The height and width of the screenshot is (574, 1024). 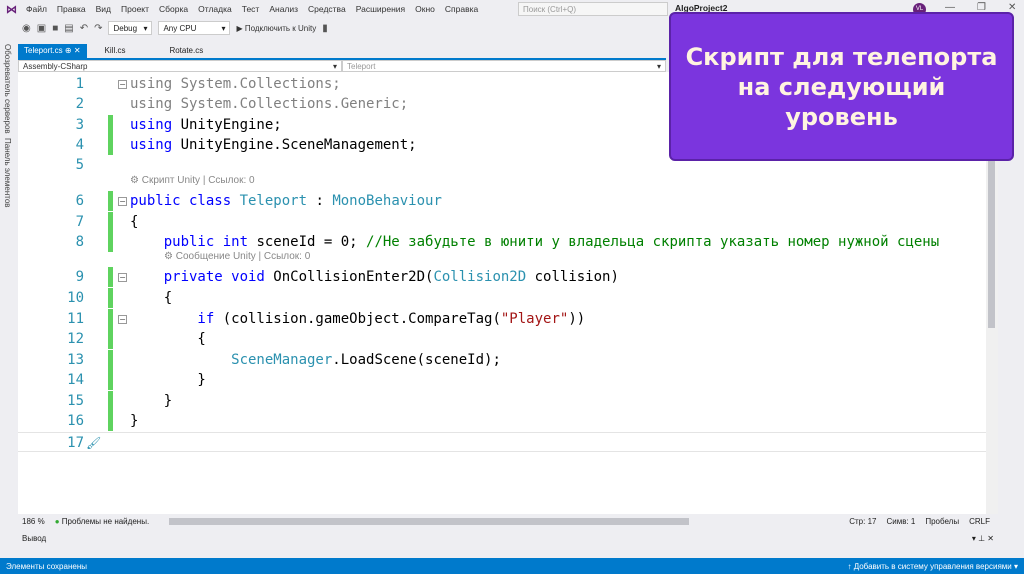 What do you see at coordinates (36, 9) in the screenshot?
I see `menu-item: Файл` at bounding box center [36, 9].